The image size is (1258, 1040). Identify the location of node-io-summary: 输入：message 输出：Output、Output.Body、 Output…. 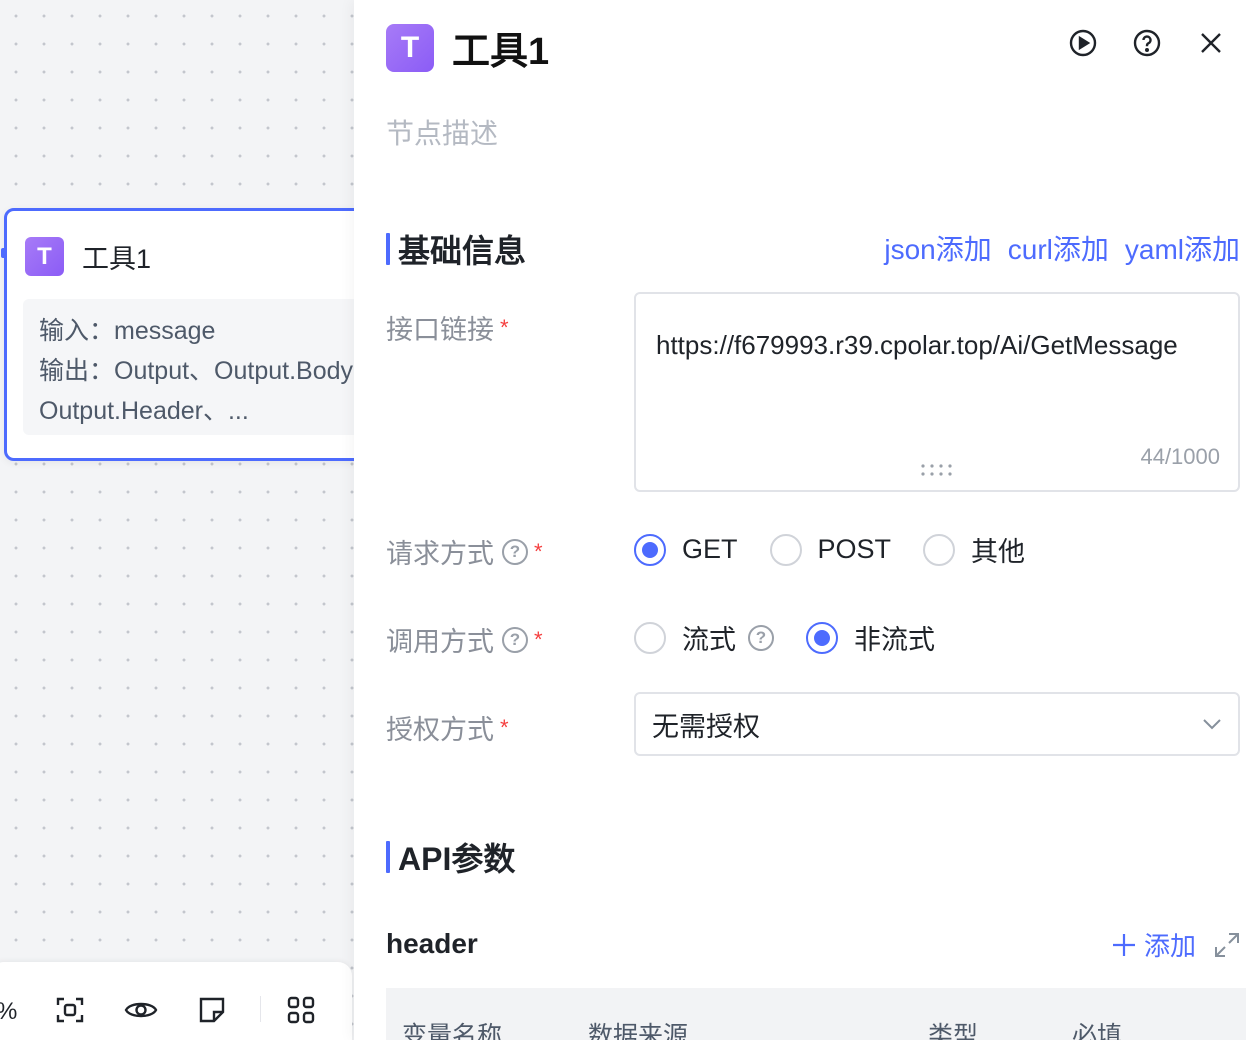
(188, 367).